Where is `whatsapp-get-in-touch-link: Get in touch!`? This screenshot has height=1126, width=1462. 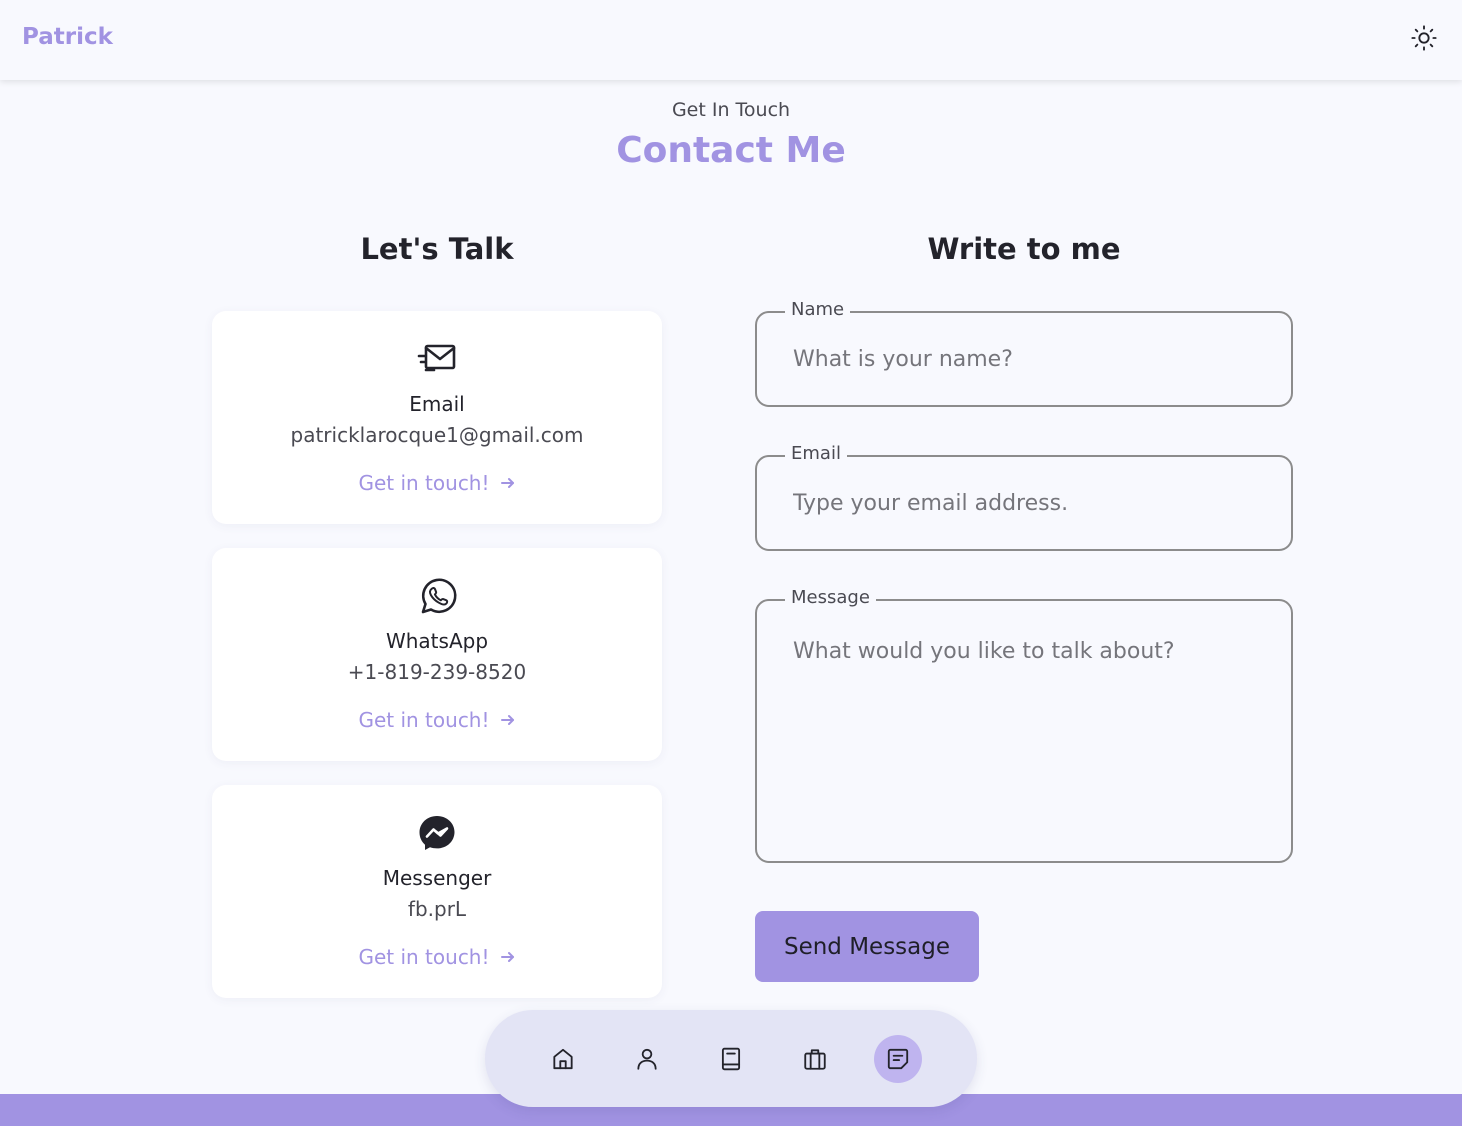
whatsapp-get-in-touch-link: Get in touch! is located at coordinates (437, 720).